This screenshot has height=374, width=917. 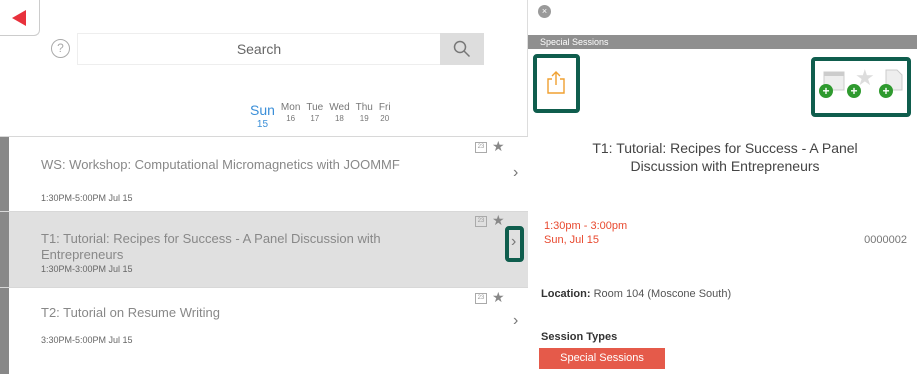 I want to click on session-location: Location: Room 104 (Moscone South), so click(x=636, y=294).